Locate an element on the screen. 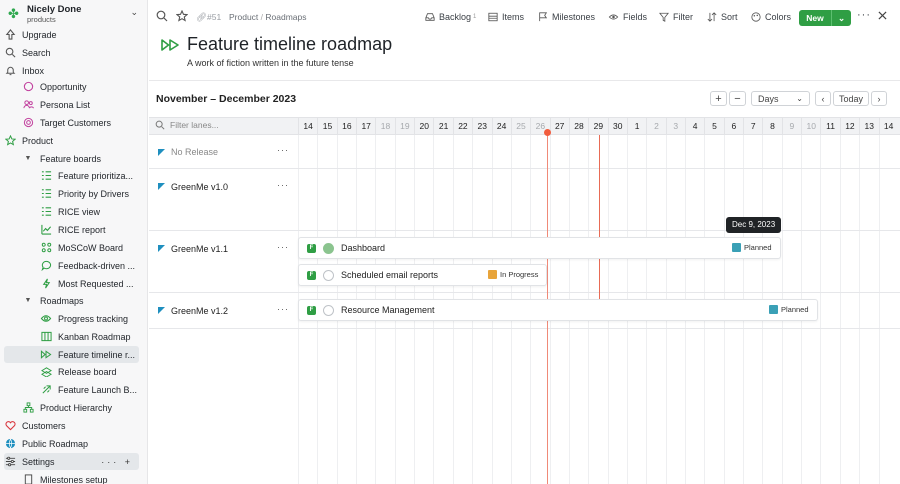 Image resolution: width=900 pixels, height=484 pixels. sidebar-item-public-roadmap: Public Roadmap is located at coordinates (74, 443).